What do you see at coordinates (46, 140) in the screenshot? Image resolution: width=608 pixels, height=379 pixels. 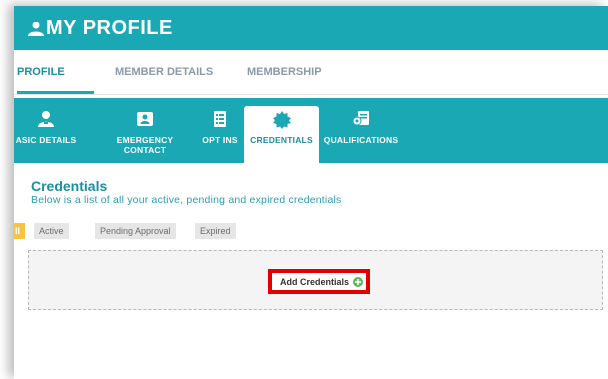 I see `sub-tab-label: ASIC DETAILS` at bounding box center [46, 140].